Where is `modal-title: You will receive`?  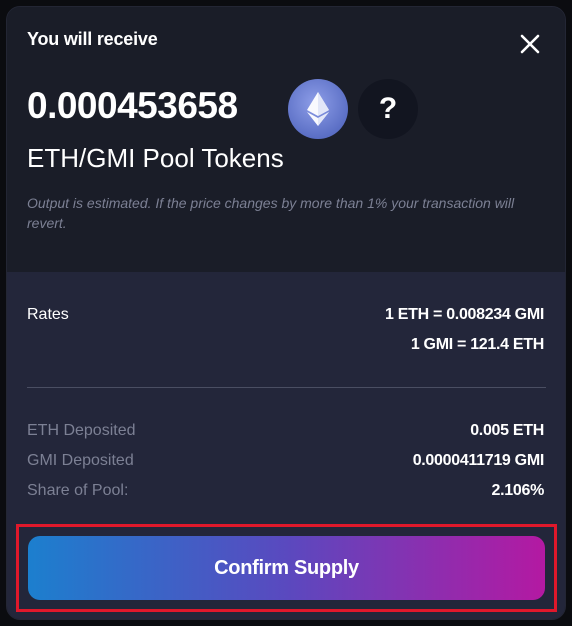 modal-title: You will receive is located at coordinates (92, 39).